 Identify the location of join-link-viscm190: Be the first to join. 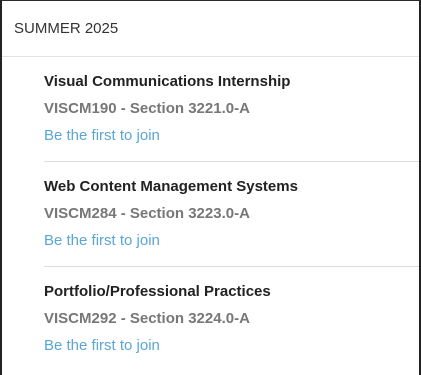
(102, 136).